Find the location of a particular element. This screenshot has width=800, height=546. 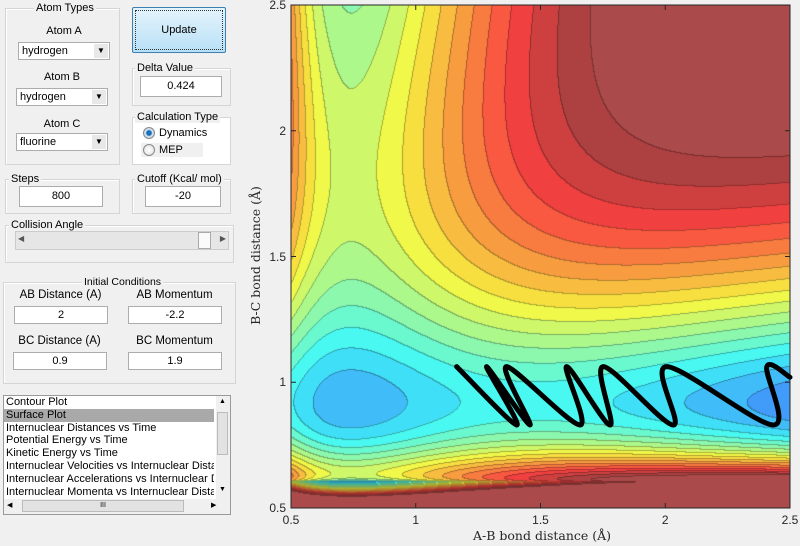

atom-a-value: hydrogen is located at coordinates (45, 51).